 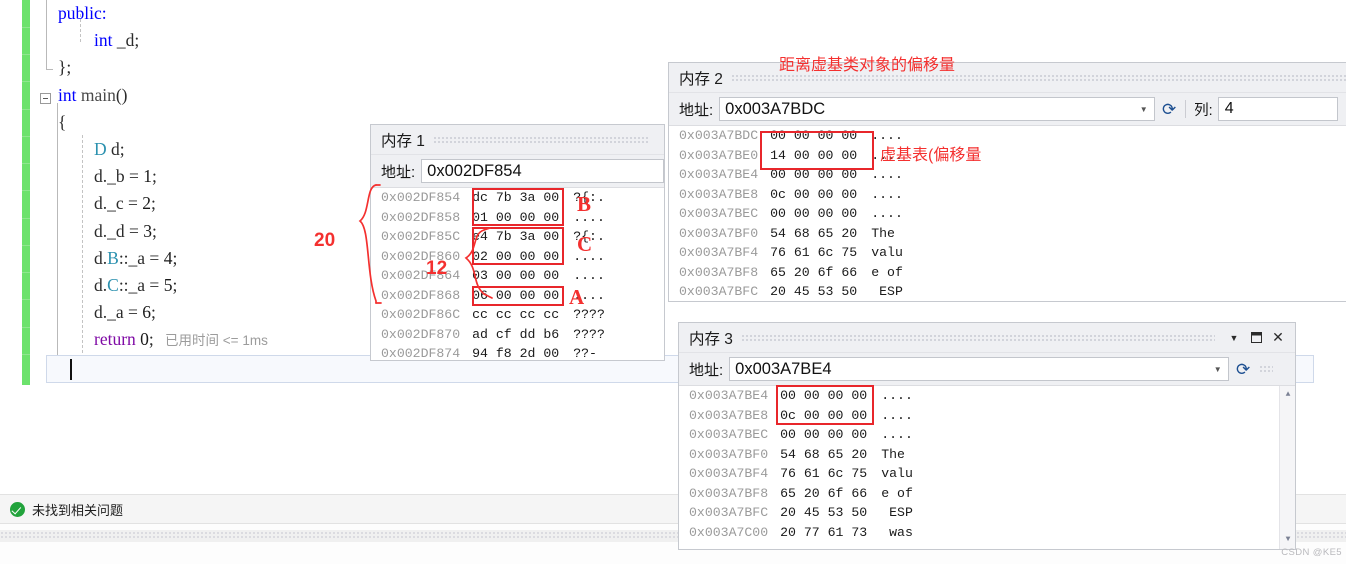 I want to click on memory-row-hex: 03 00 00 00, so click(x=516, y=275).